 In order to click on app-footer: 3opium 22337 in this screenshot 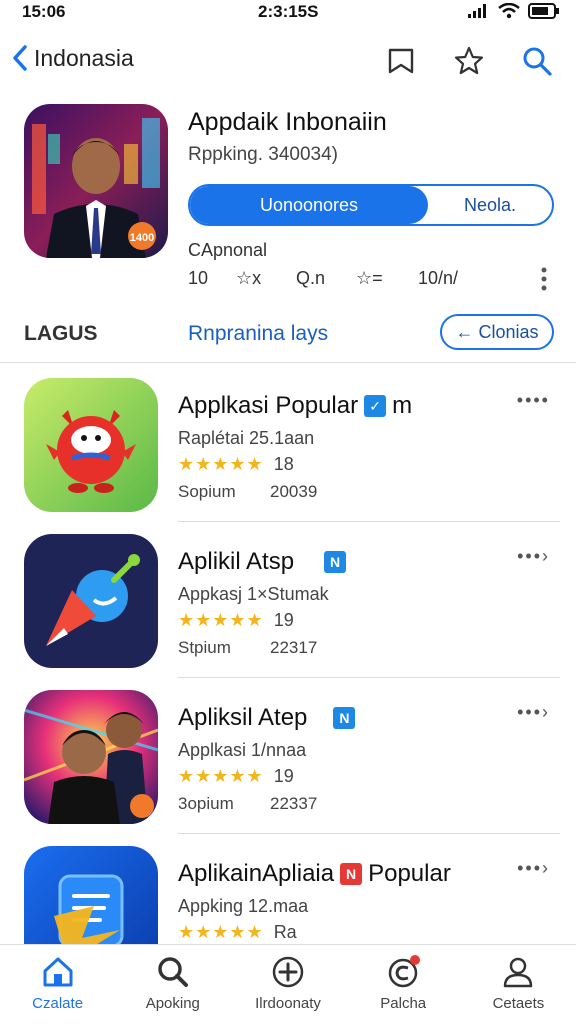, I will do `click(278, 804)`.